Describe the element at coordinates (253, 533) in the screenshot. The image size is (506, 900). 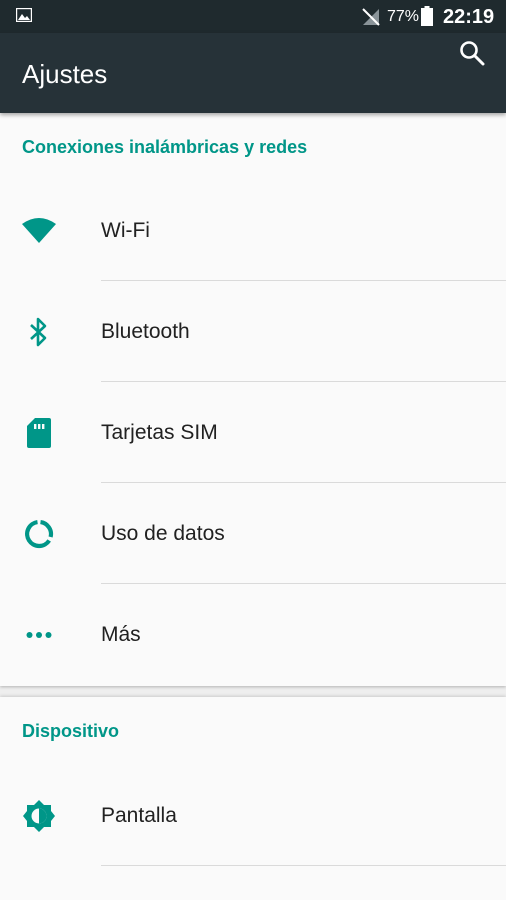
I see `settings-item-data-usage: Uso de datos` at that location.